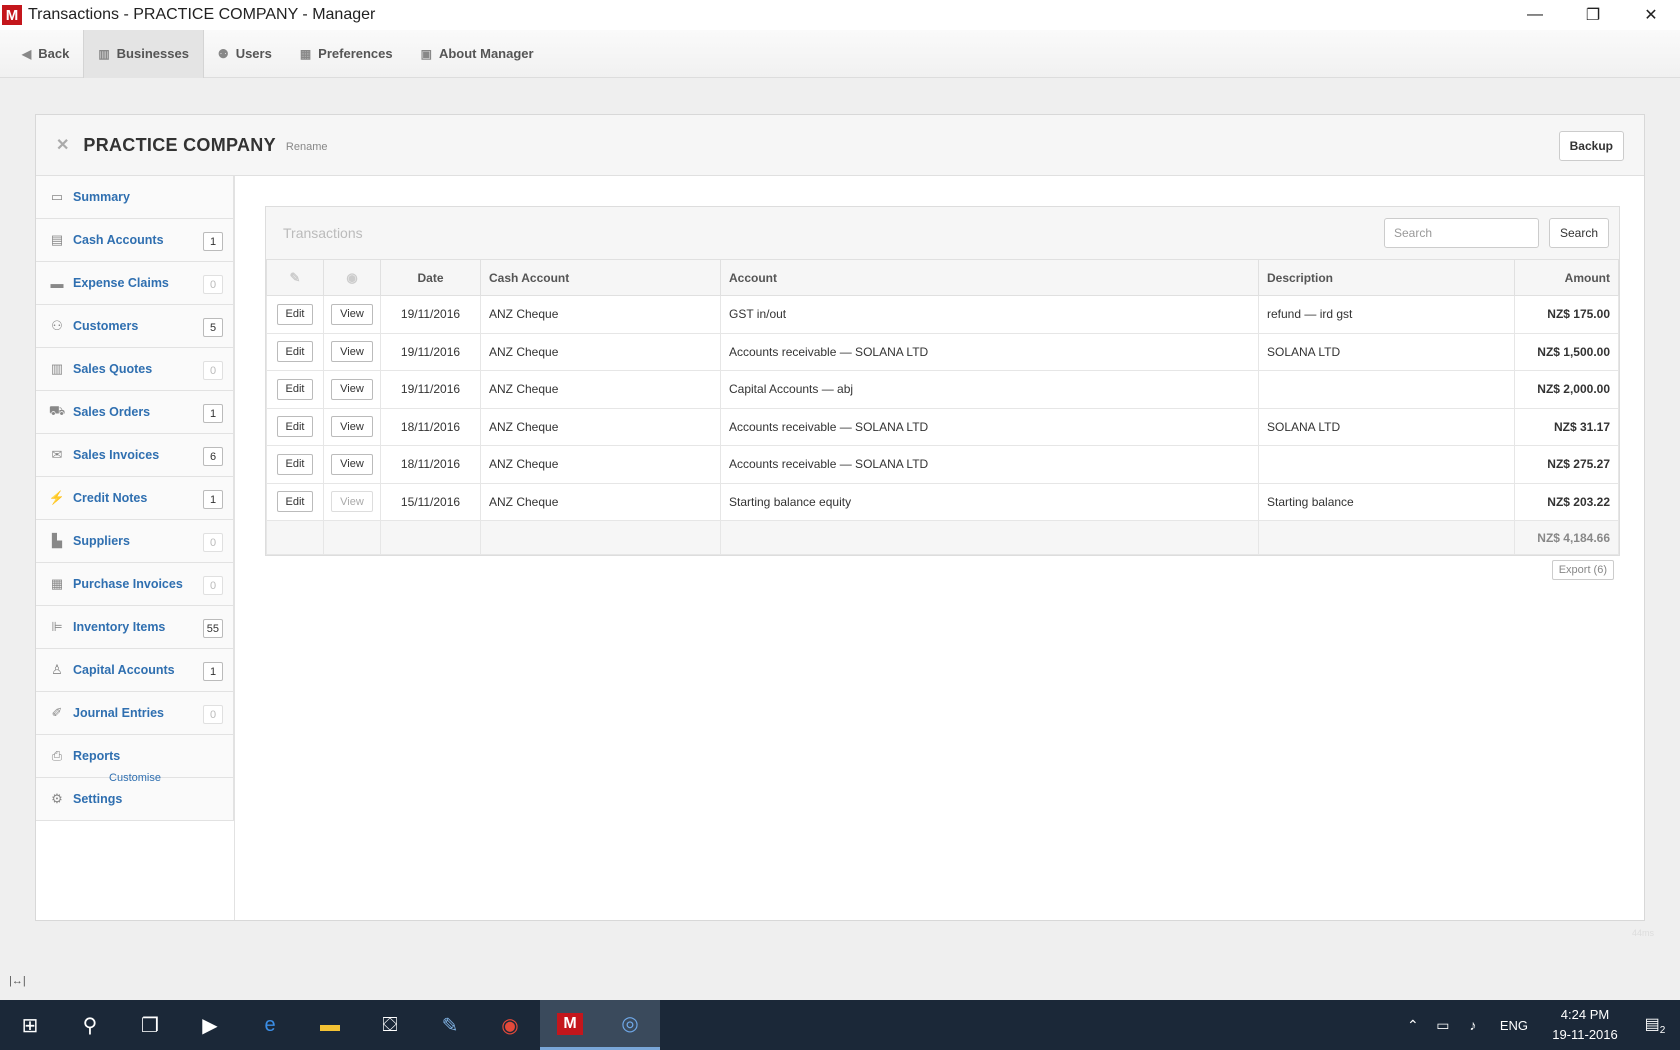 This screenshot has width=1680, height=1050. I want to click on amount-cell: NZ$ 175.00, so click(1566, 314).